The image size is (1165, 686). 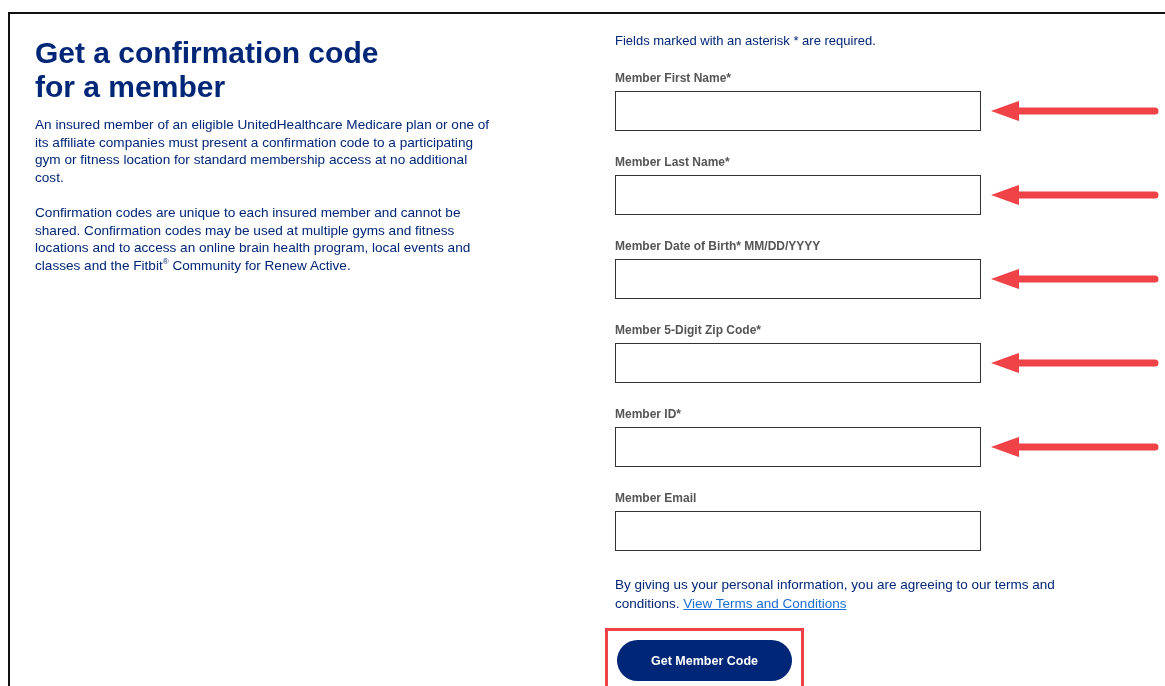 I want to click on submit-button: Get Member Code, so click(x=704, y=660).